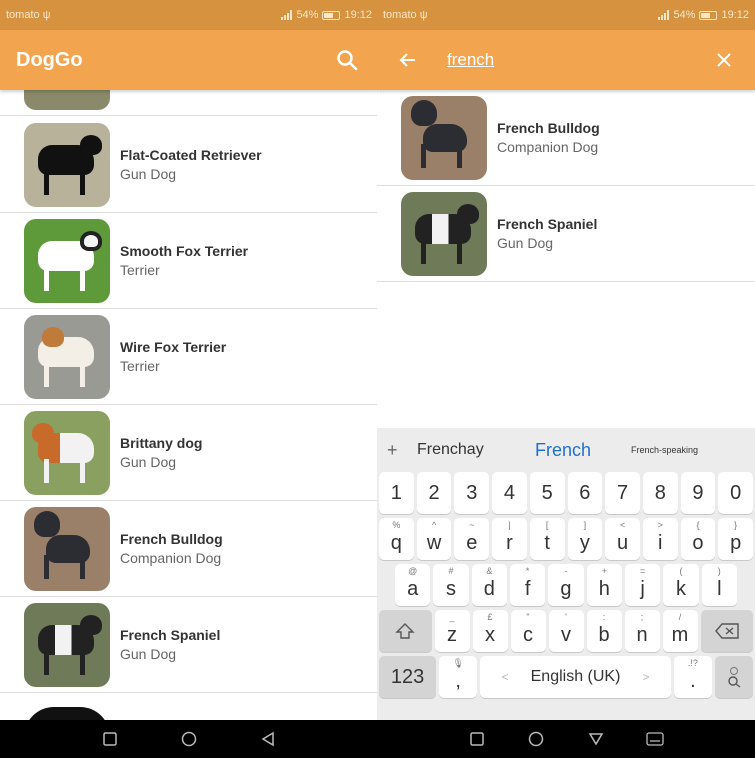 The width and height of the screenshot is (755, 758). I want to click on emoji-search-key, so click(734, 677).